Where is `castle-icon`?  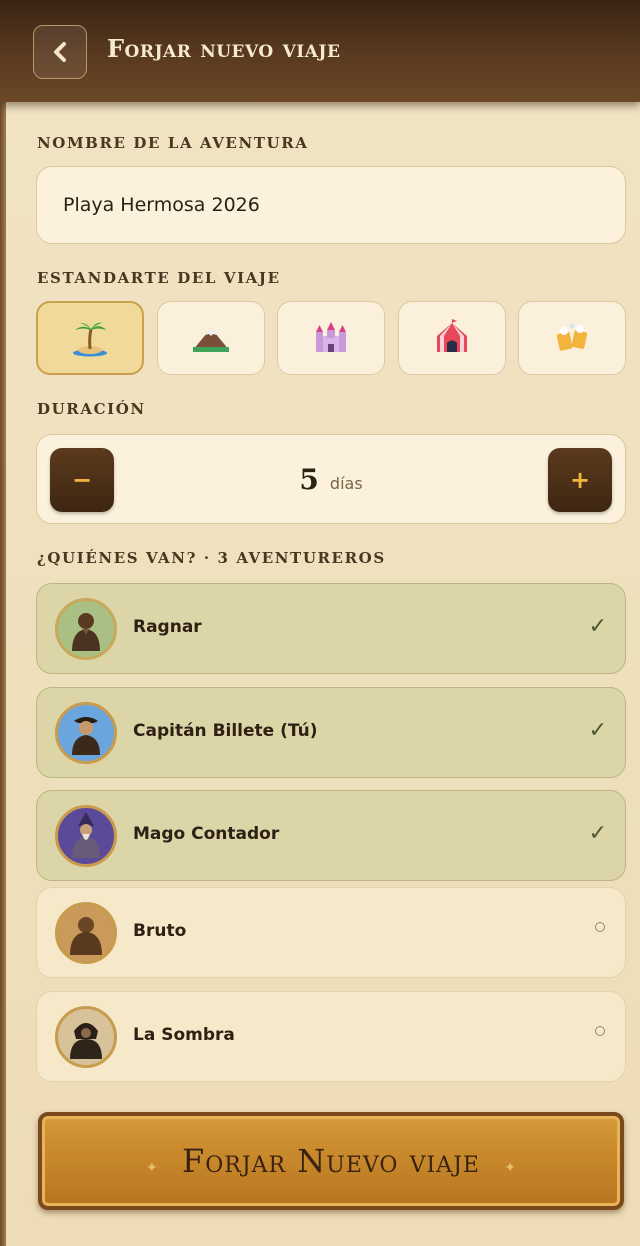
castle-icon is located at coordinates (331, 337).